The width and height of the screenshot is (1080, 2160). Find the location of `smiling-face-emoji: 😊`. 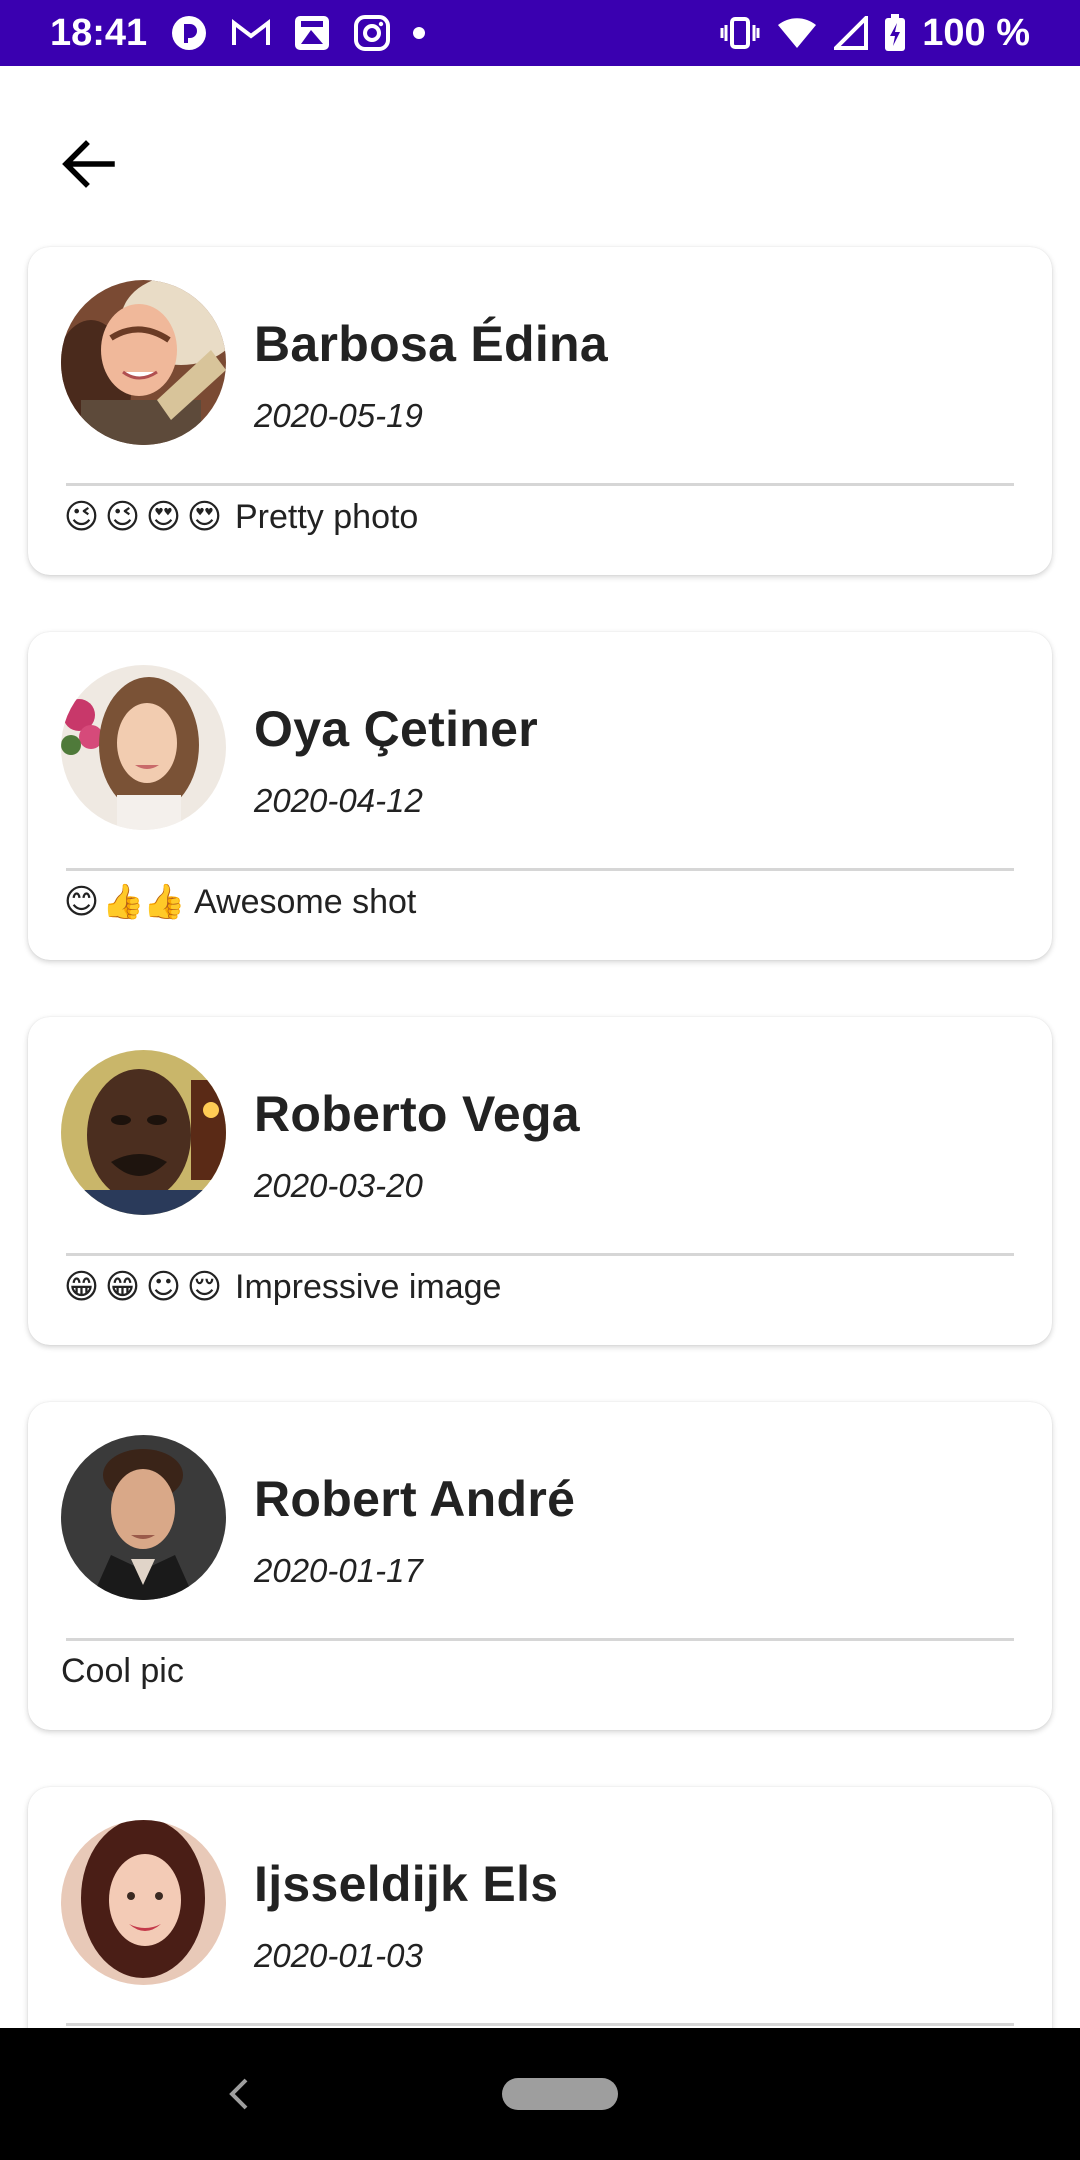

smiling-face-emoji: 😊 is located at coordinates (81, 902).